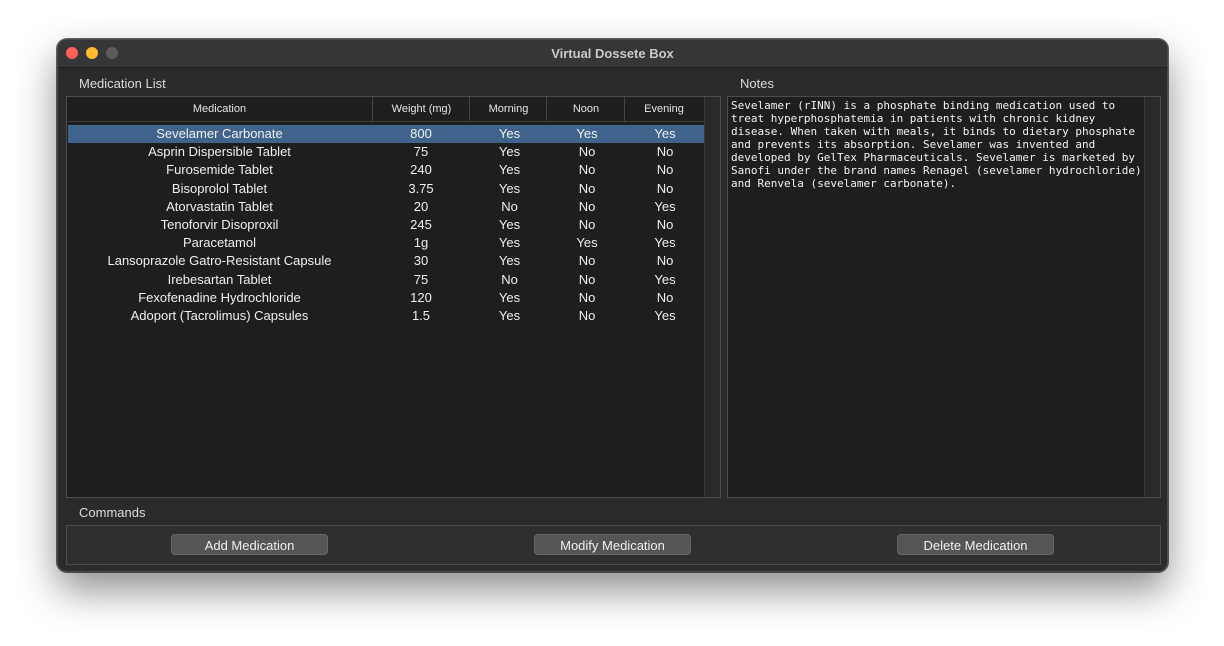 Image resolution: width=1224 pixels, height=646 pixels. What do you see at coordinates (757, 83) in the screenshot?
I see `notes-label: Notes` at bounding box center [757, 83].